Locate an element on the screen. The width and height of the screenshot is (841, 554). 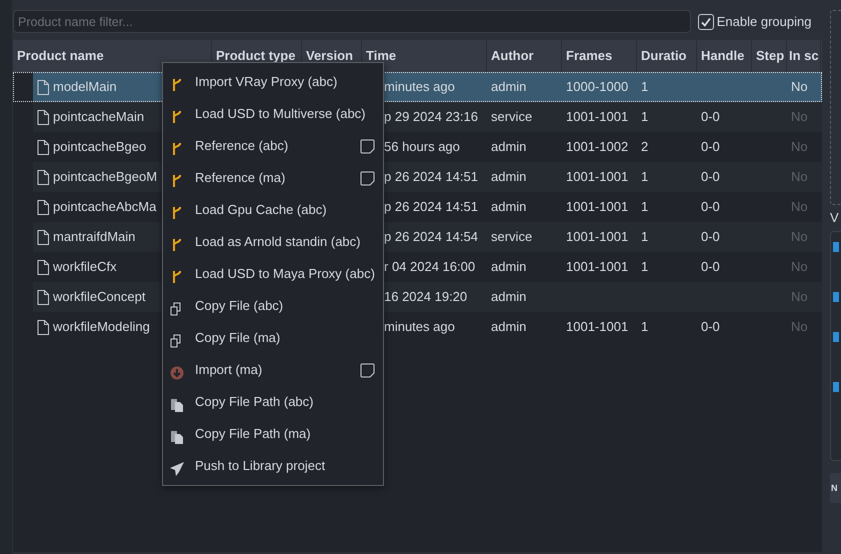
menu-item: Copy File (ma) is located at coordinates (273, 338).